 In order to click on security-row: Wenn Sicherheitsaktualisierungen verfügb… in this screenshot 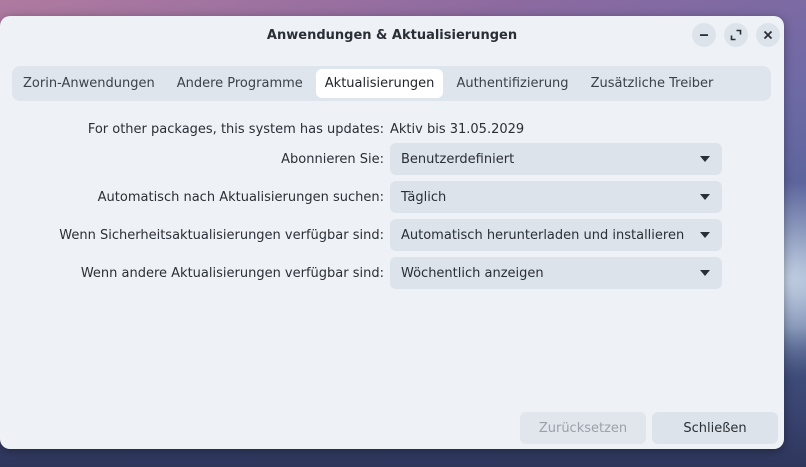, I will do `click(392, 235)`.